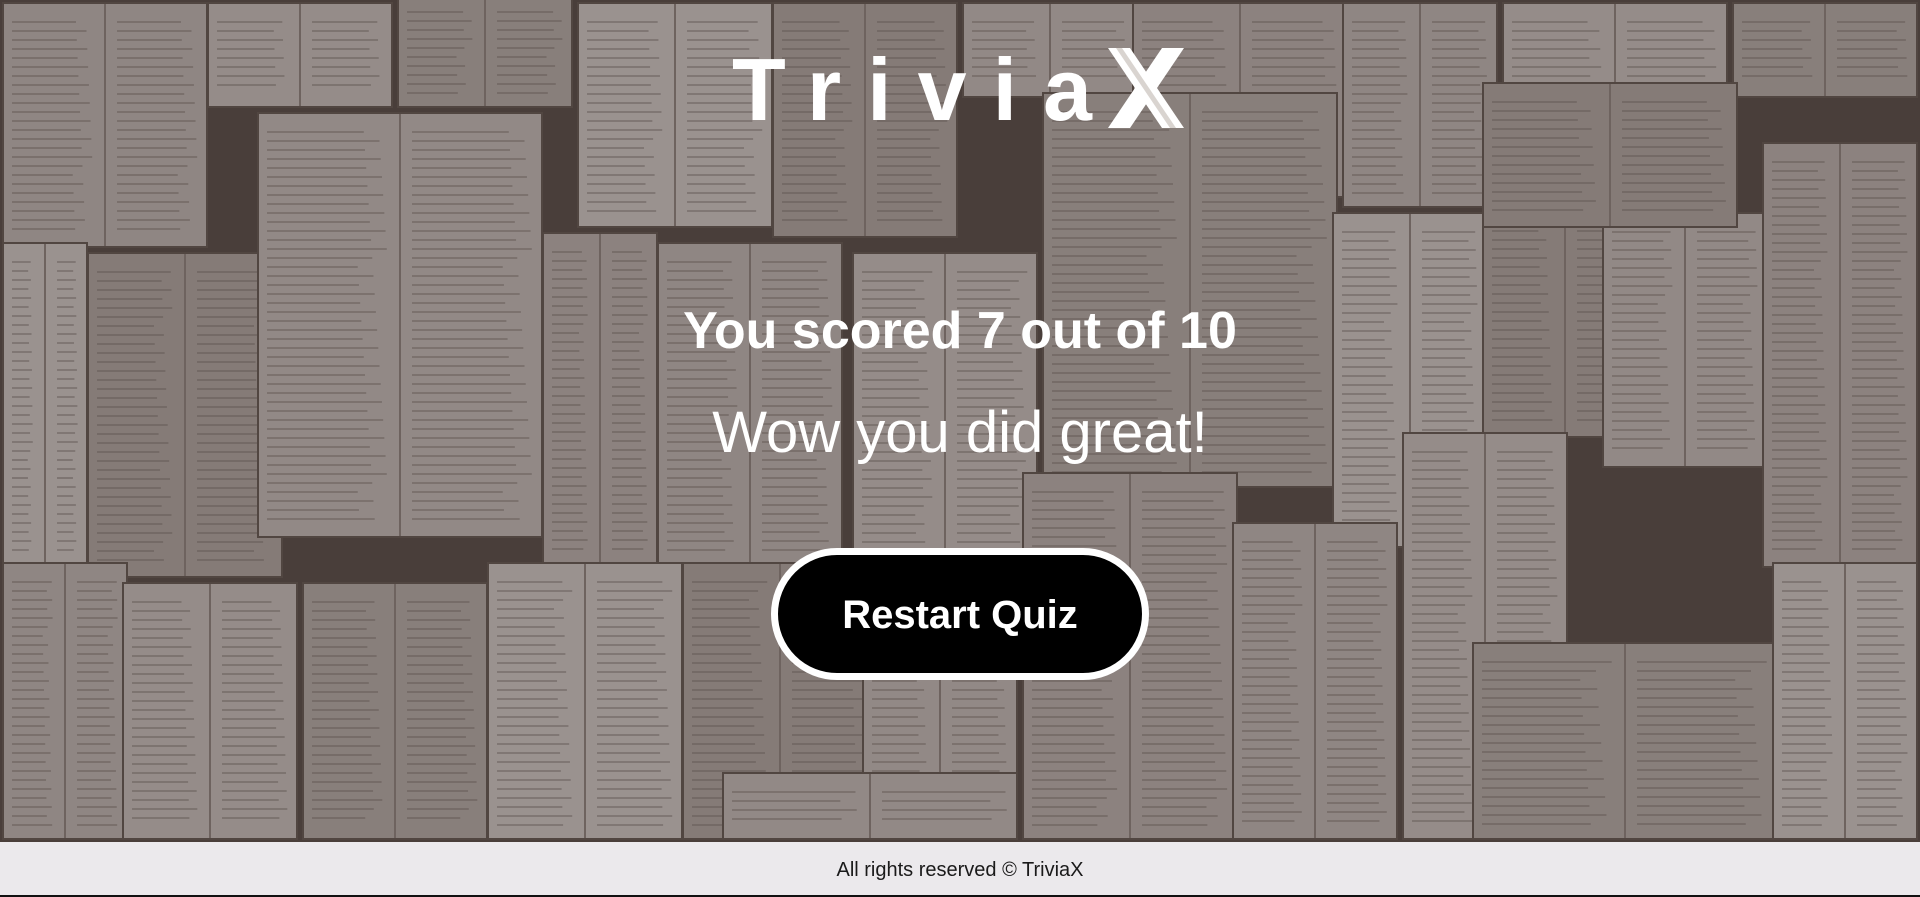 This screenshot has width=1920, height=897. I want to click on restart-quiz-button: Restart Quiz, so click(960, 614).